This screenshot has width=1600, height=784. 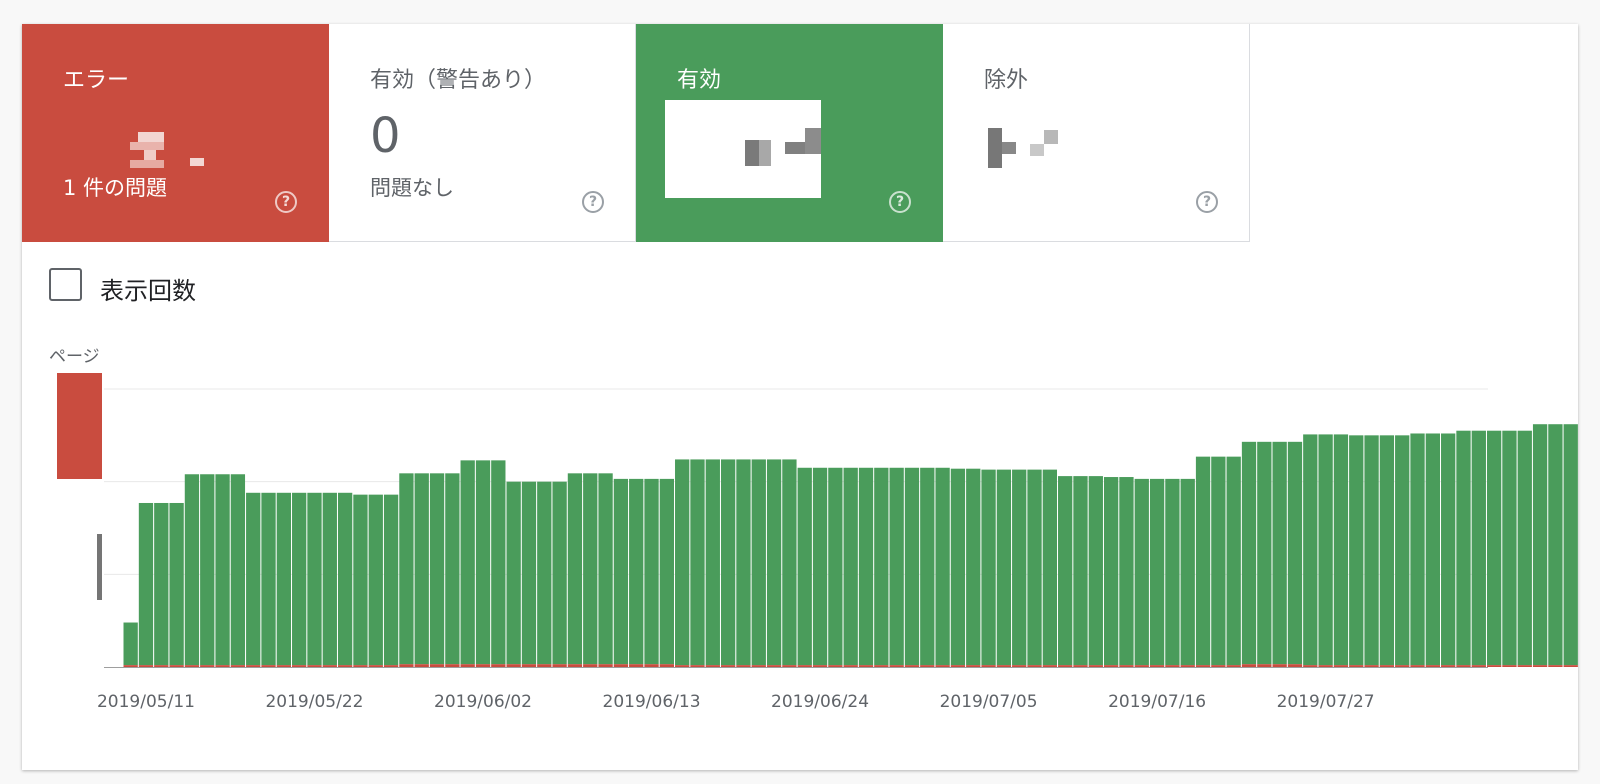 I want to click on warning-tile: 有効（警告あり） 0 問題なし ?, so click(x=482, y=133).